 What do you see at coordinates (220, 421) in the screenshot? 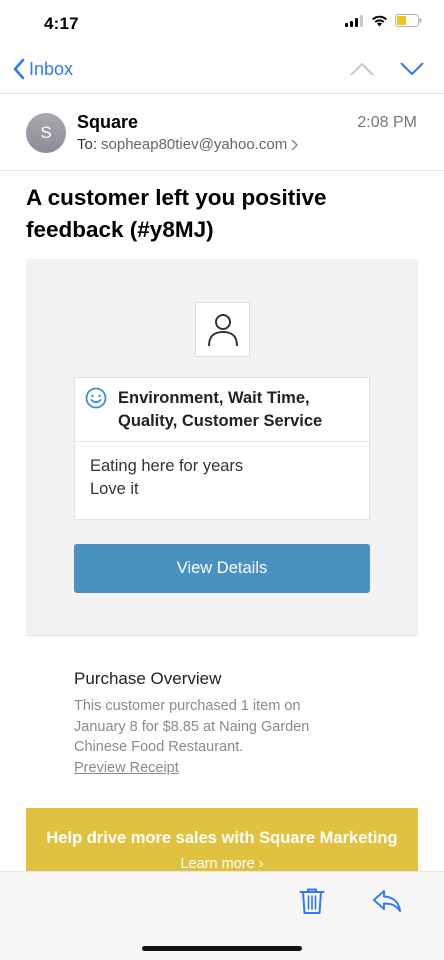
I see `categories-line-2: Quality, Customer Service` at bounding box center [220, 421].